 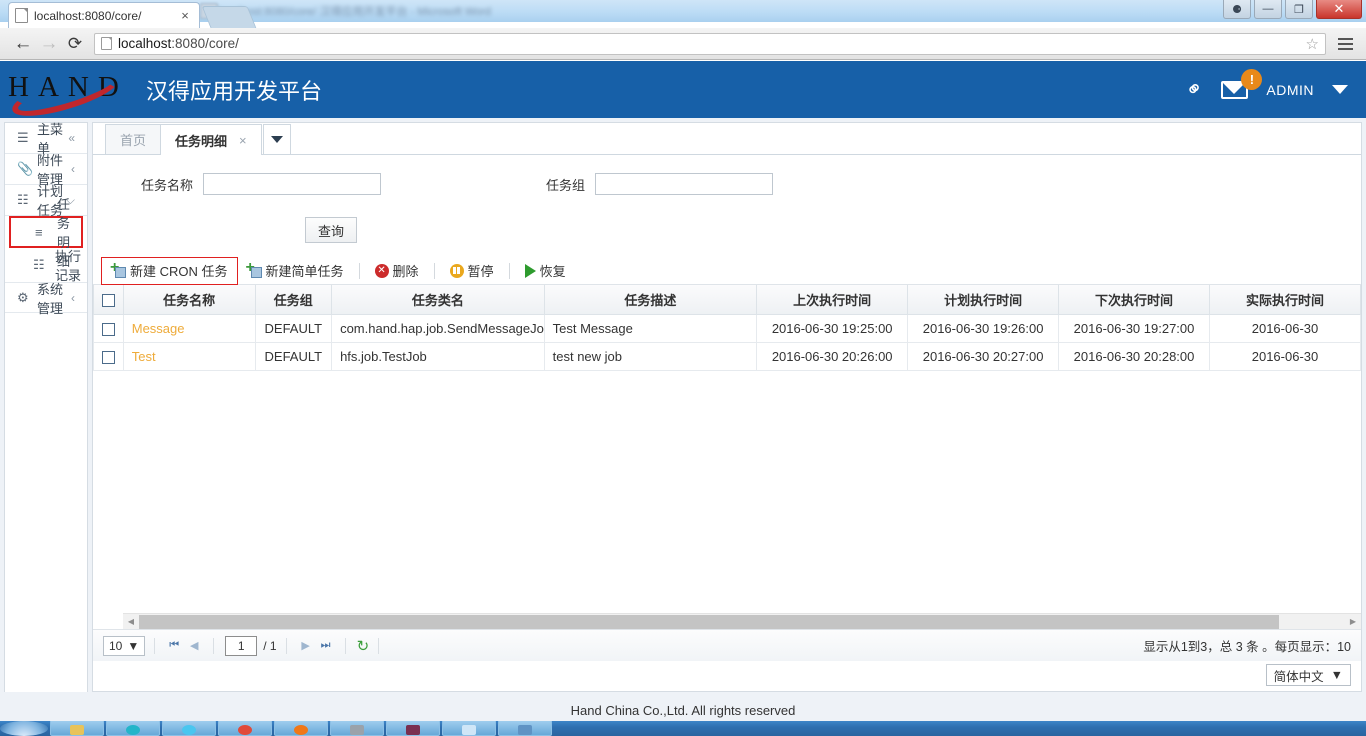 What do you see at coordinates (1134, 300) in the screenshot?
I see `col-next-time: 下次执行时间` at bounding box center [1134, 300].